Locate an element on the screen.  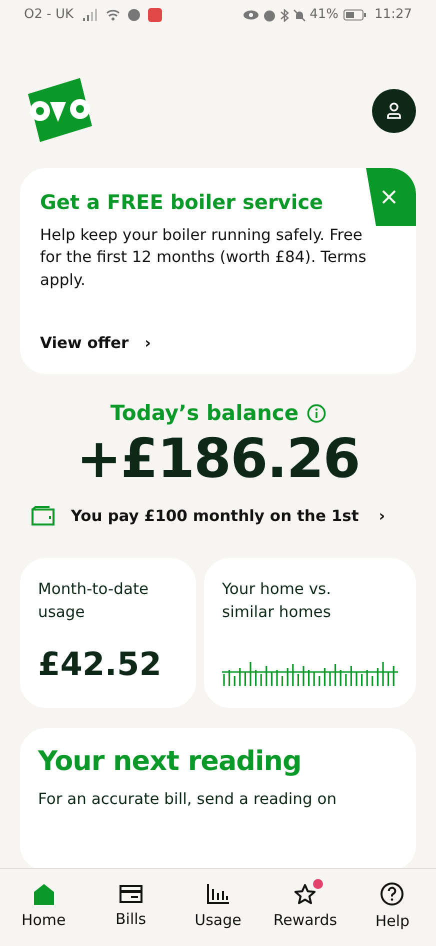
alarm-icon is located at coordinates (269, 15).